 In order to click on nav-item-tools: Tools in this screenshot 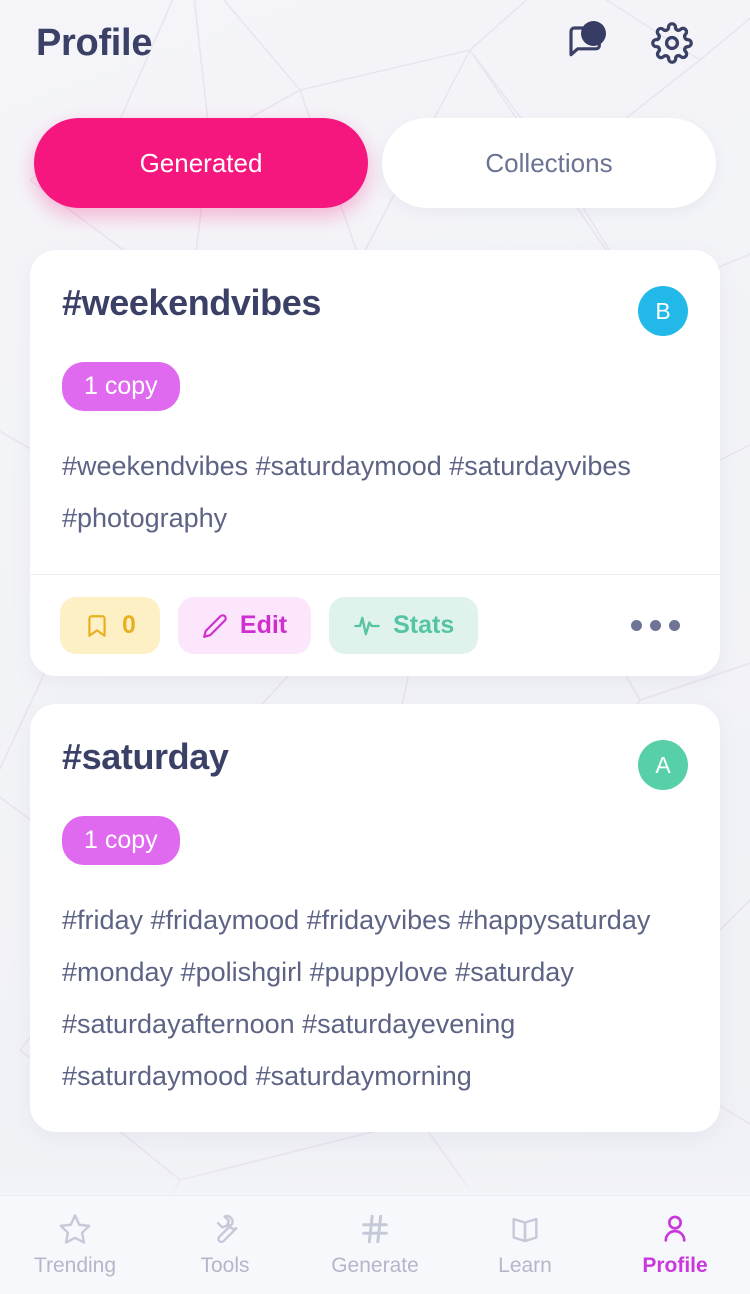, I will do `click(225, 1245)`.